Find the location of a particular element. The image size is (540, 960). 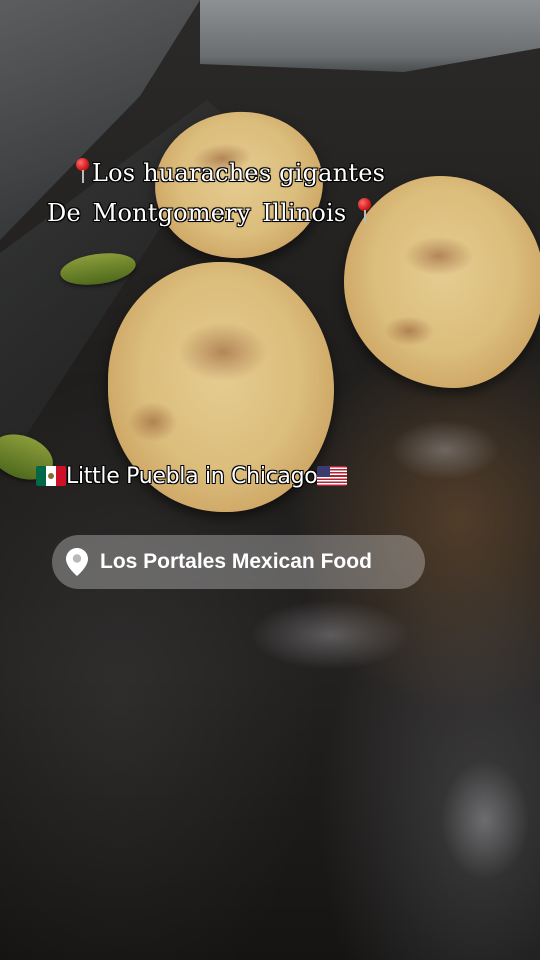

subtitle: Little Puebla in Chicago is located at coordinates (192, 477).